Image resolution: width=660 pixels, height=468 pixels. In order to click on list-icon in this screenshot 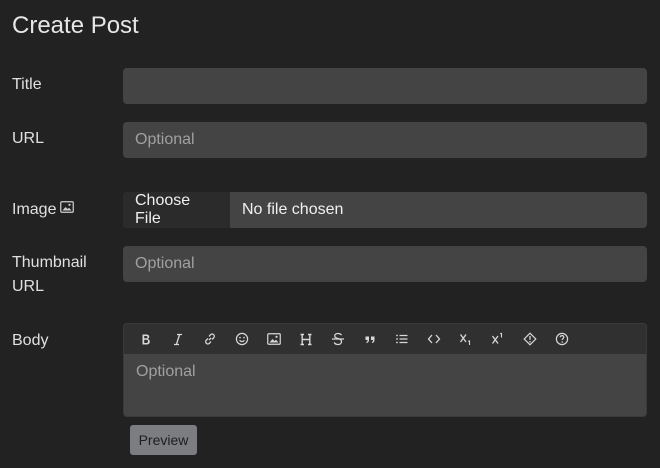, I will do `click(402, 339)`.